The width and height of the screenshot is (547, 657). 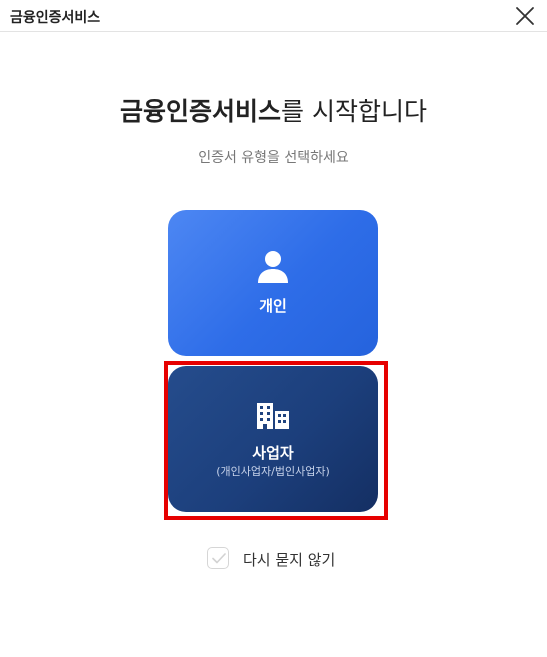 I want to click on window-title: 금융인증서비스, so click(x=55, y=18).